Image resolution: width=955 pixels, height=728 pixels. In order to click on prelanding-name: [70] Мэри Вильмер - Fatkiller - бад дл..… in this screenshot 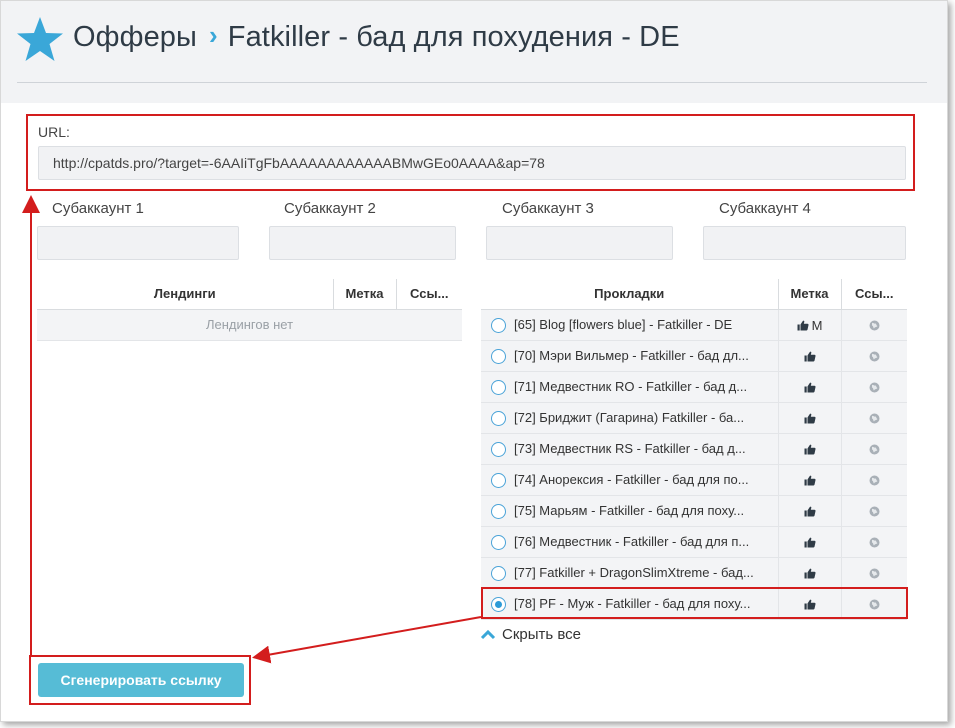, I will do `click(631, 356)`.